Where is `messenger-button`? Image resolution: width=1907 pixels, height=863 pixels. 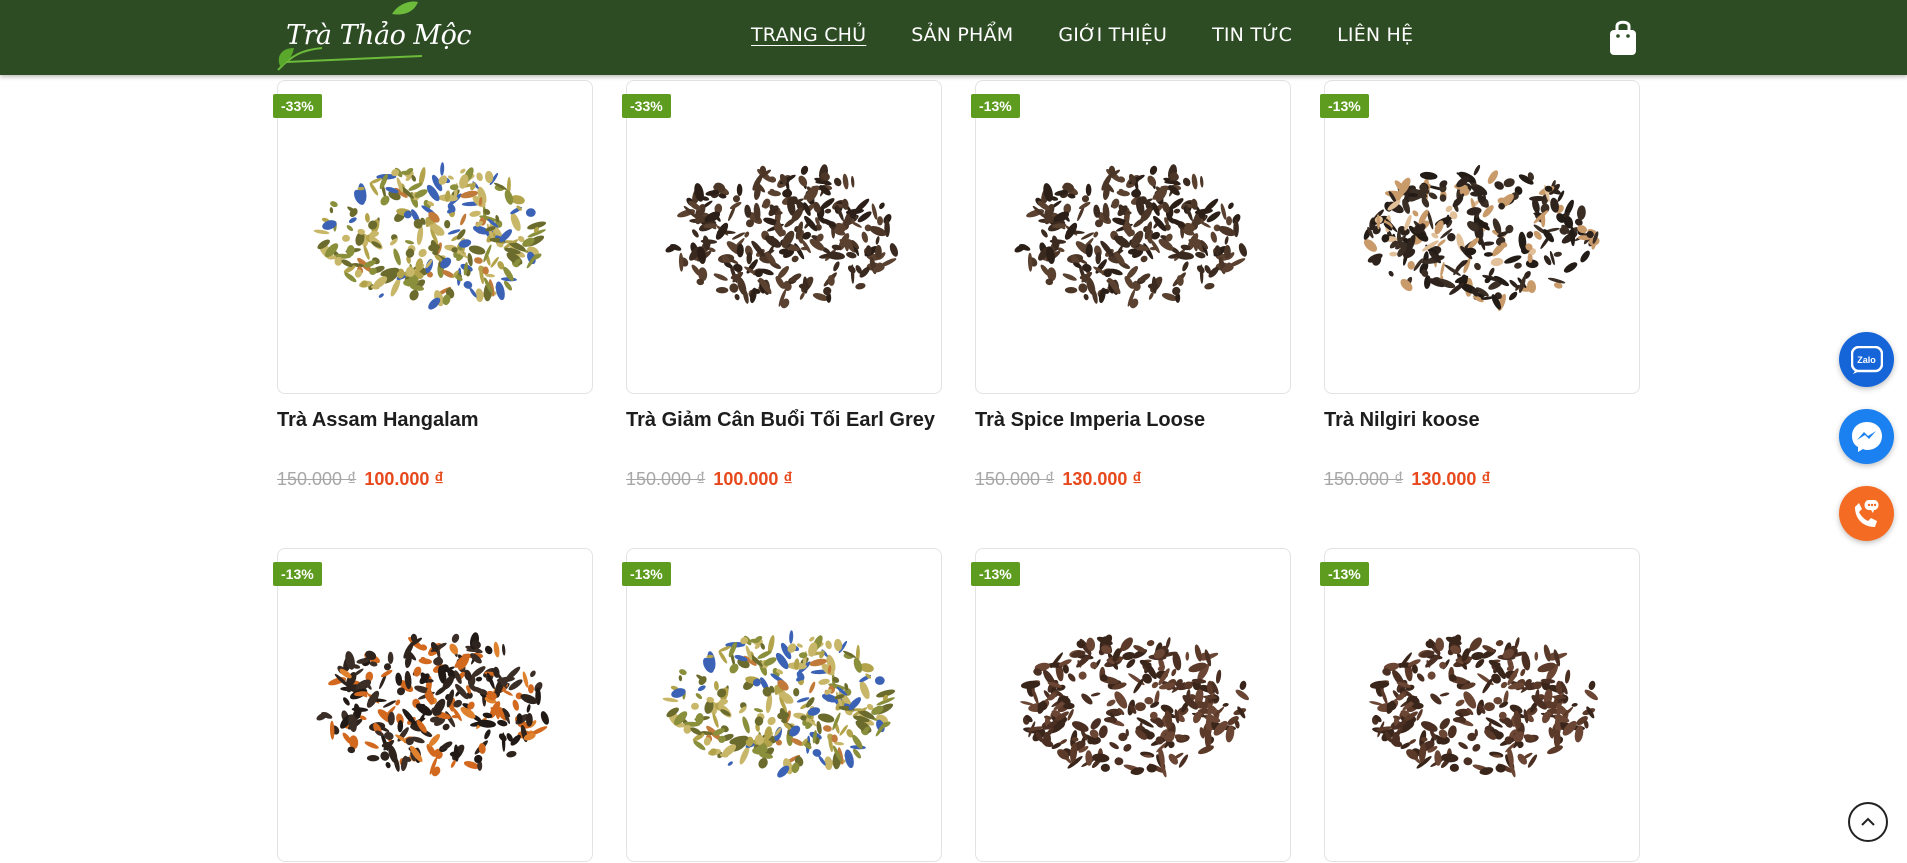
messenger-button is located at coordinates (1866, 436).